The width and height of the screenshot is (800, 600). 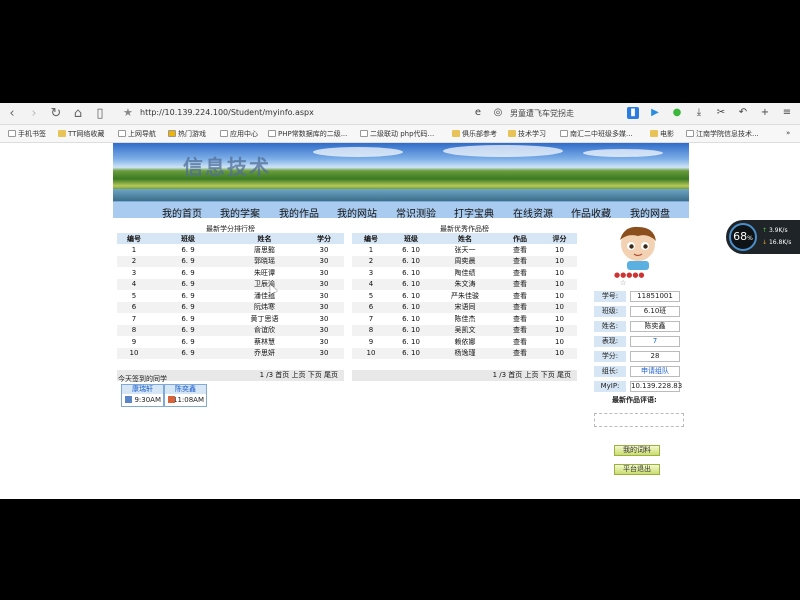 What do you see at coordinates (264, 296) in the screenshot?
I see `table-cell: 潘佳蕴` at bounding box center [264, 296].